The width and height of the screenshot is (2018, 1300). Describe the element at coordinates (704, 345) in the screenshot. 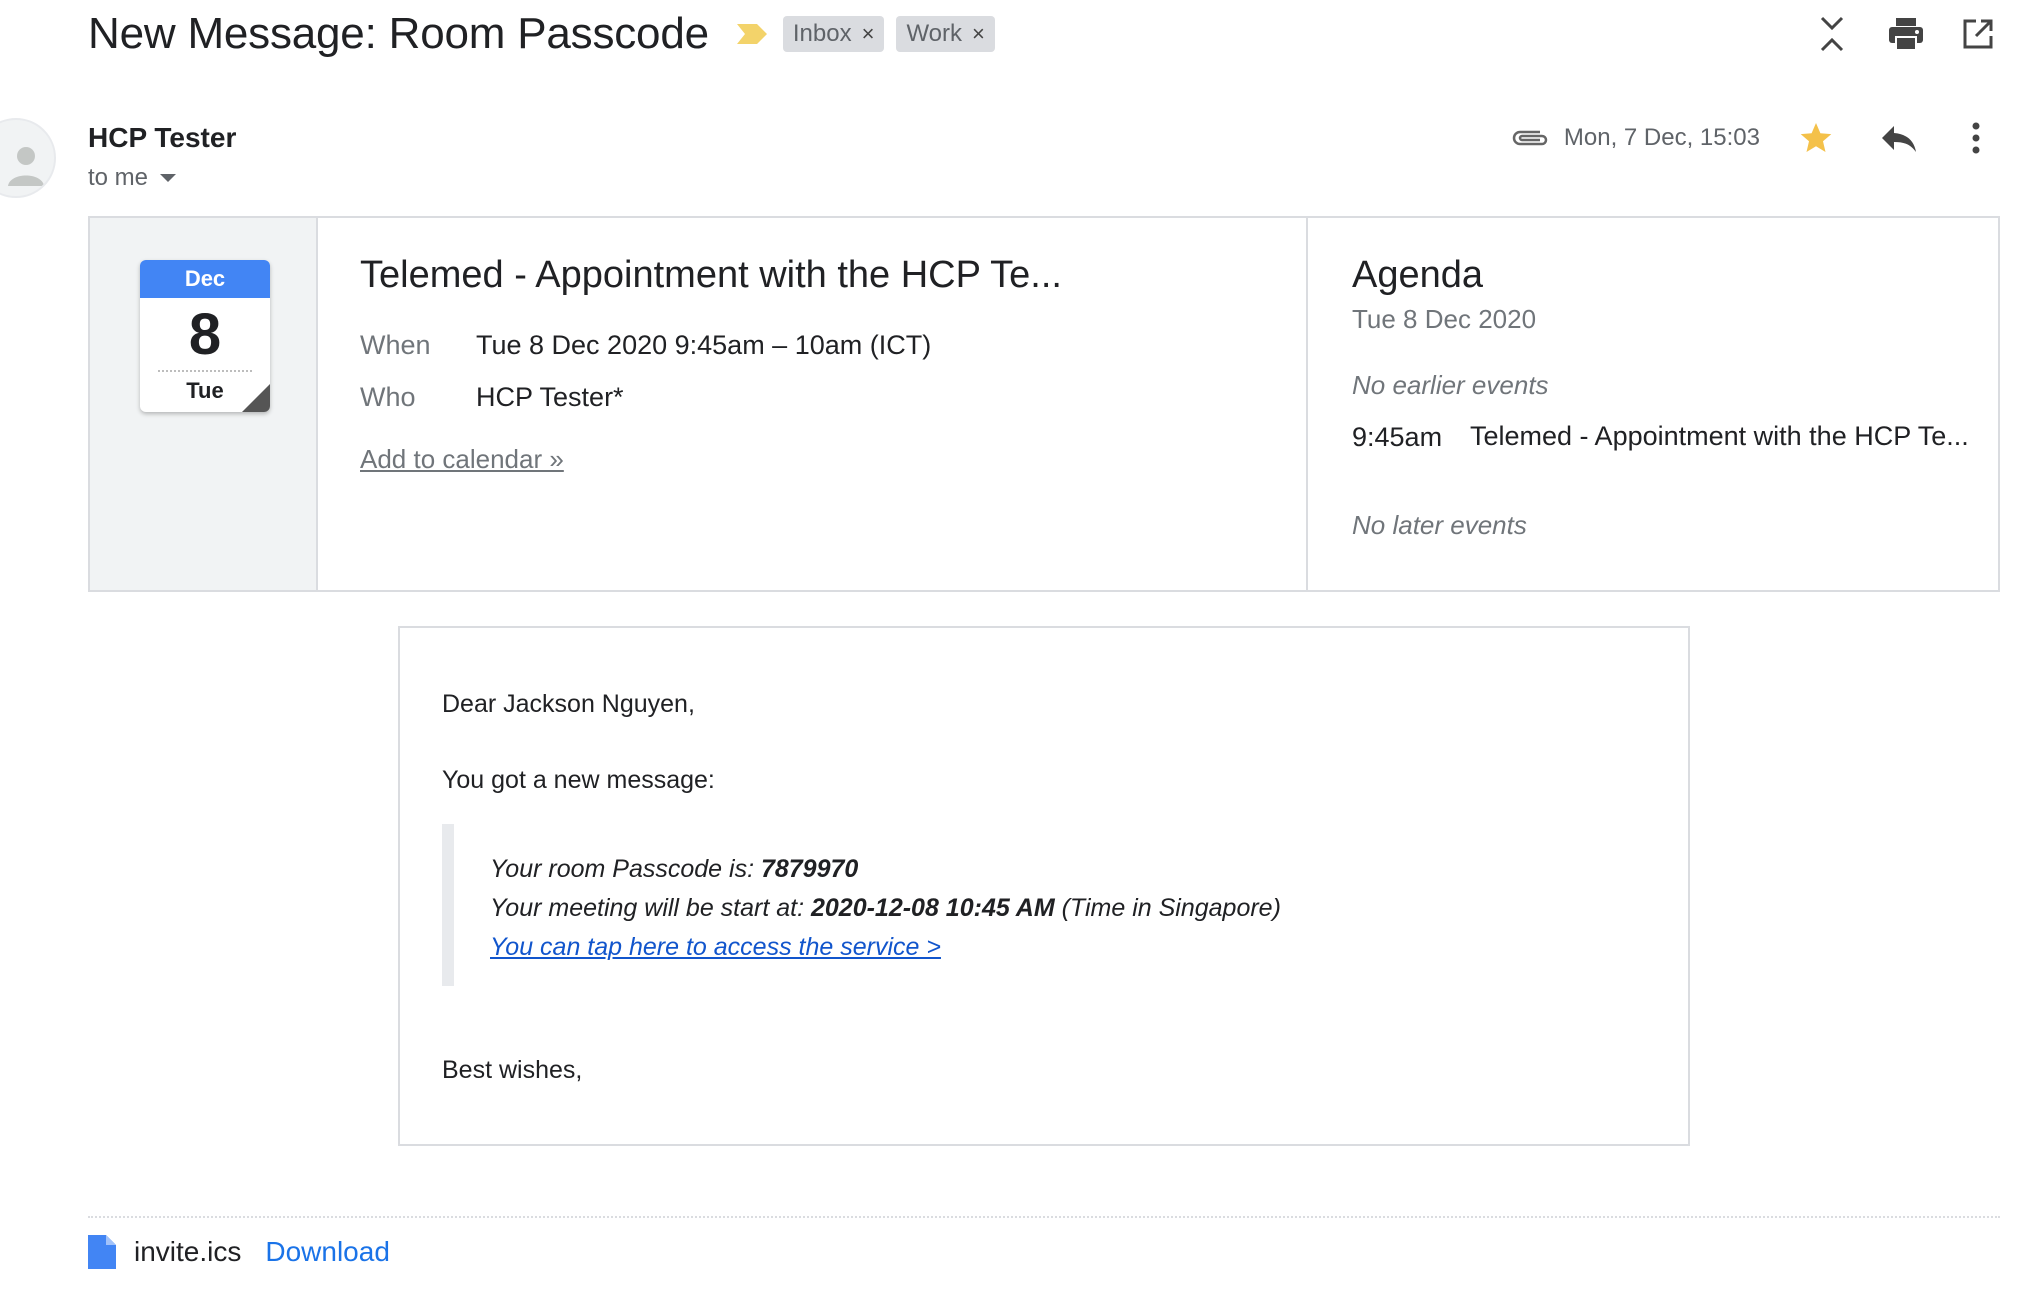

I see `when-value: Tue 8 Dec 2020 9:45am – 10am (ICT)` at that location.